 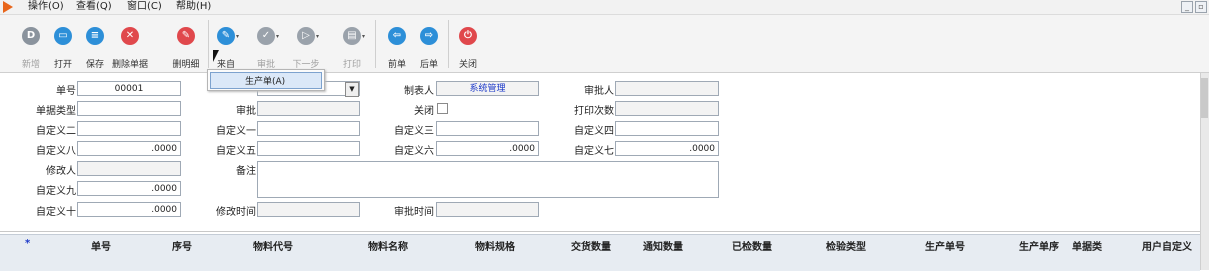 What do you see at coordinates (56, 191) in the screenshot?
I see `zdy9-label: 自定义九` at bounding box center [56, 191].